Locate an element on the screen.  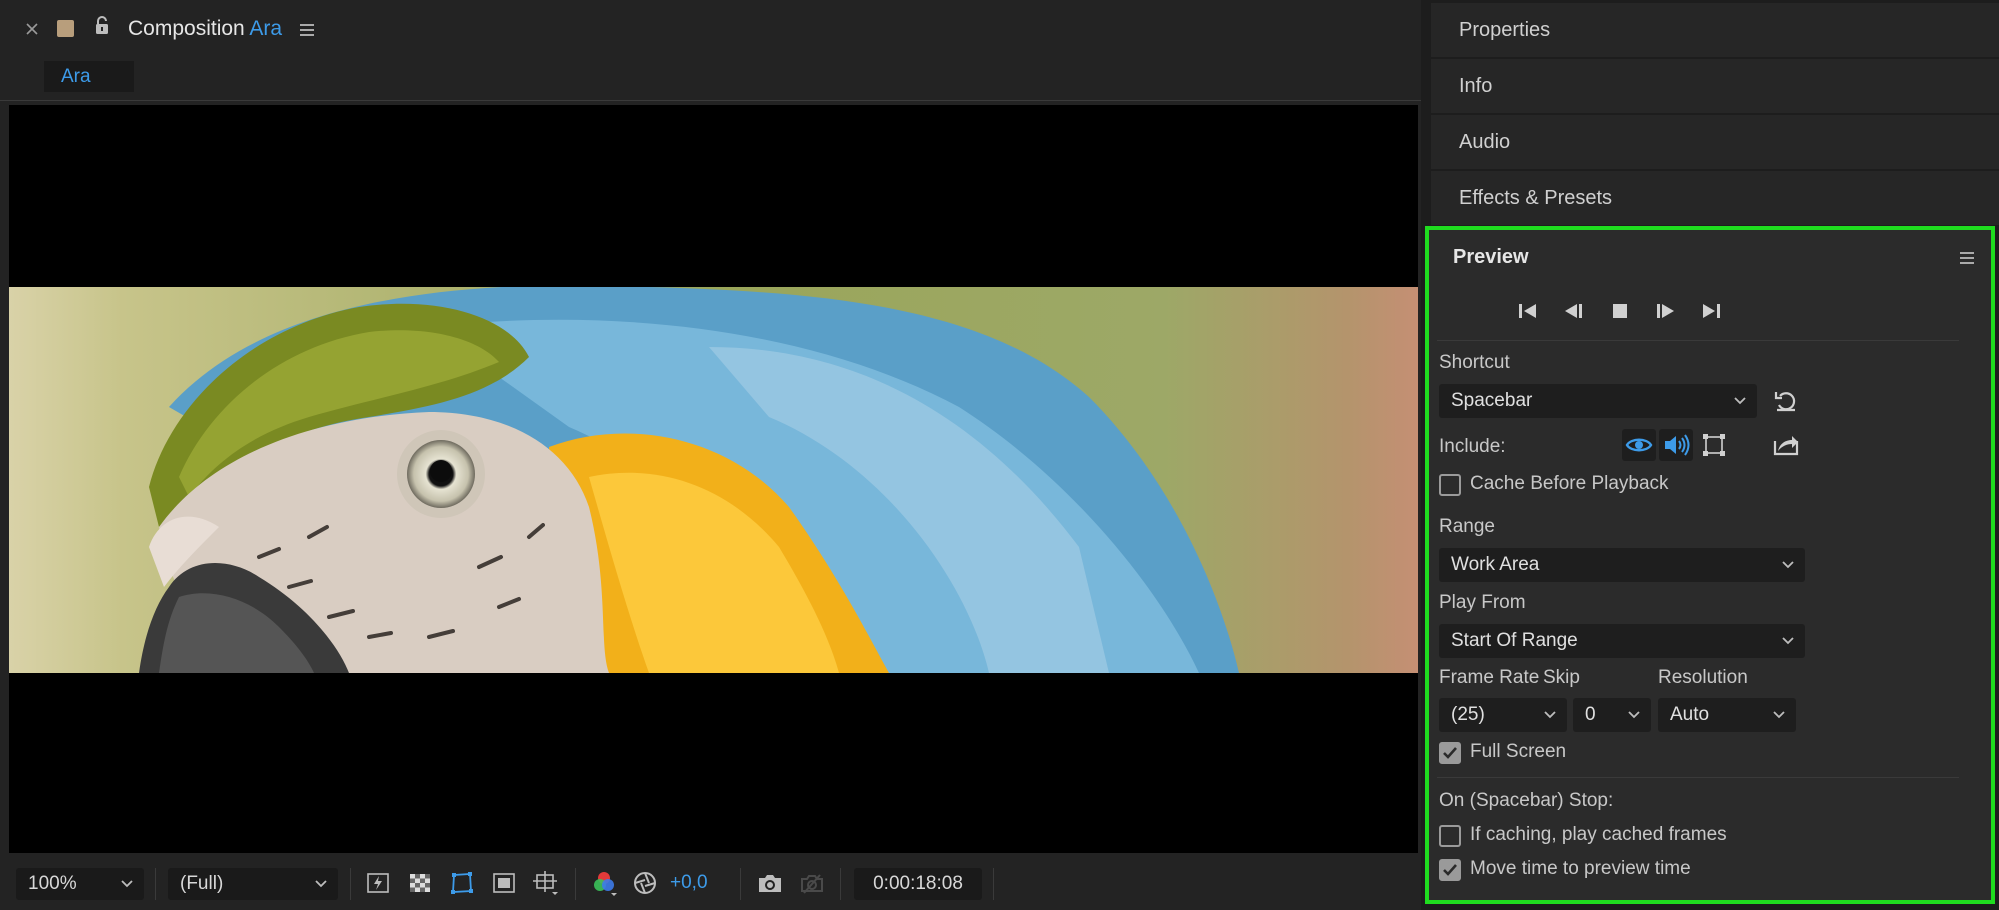
full-screen-label: Full Screen is located at coordinates (1518, 751).